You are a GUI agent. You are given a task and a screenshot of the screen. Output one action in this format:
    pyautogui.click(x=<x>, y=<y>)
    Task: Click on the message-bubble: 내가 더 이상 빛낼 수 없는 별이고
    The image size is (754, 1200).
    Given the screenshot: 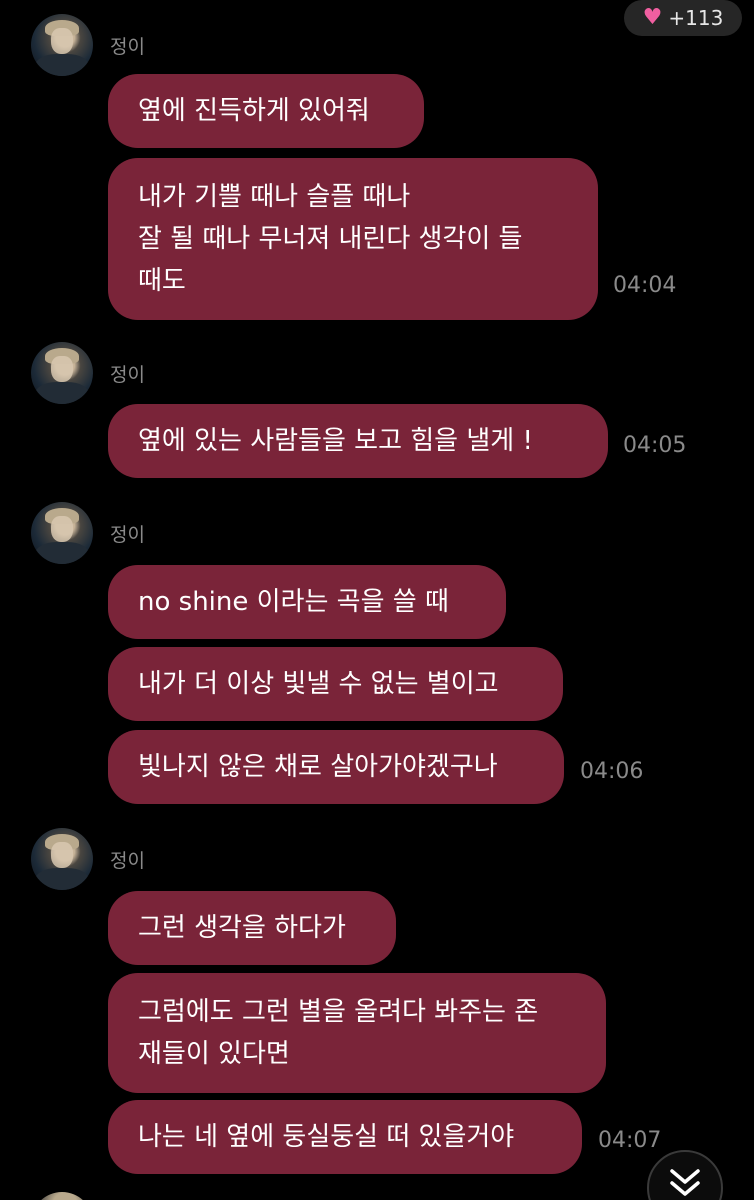 What is the action you would take?
    pyautogui.click(x=335, y=684)
    